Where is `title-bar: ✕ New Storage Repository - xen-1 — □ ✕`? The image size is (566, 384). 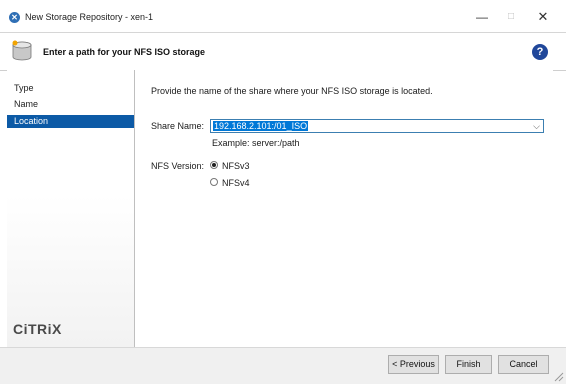 title-bar: ✕ New Storage Repository - xen-1 — □ ✕ is located at coordinates (283, 16).